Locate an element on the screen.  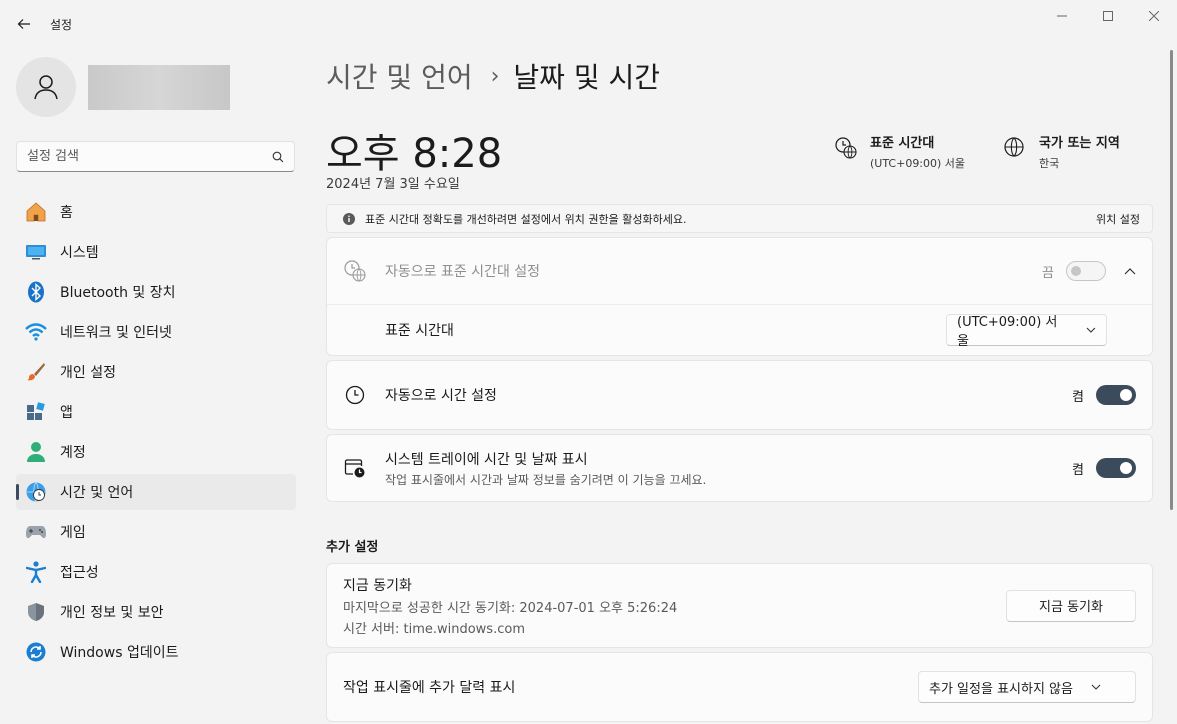
time-server-text: 시간 서버: time.windows.com is located at coordinates (434, 629).